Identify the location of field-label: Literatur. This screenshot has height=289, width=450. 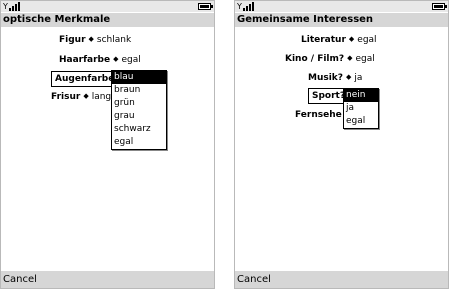
(323, 40).